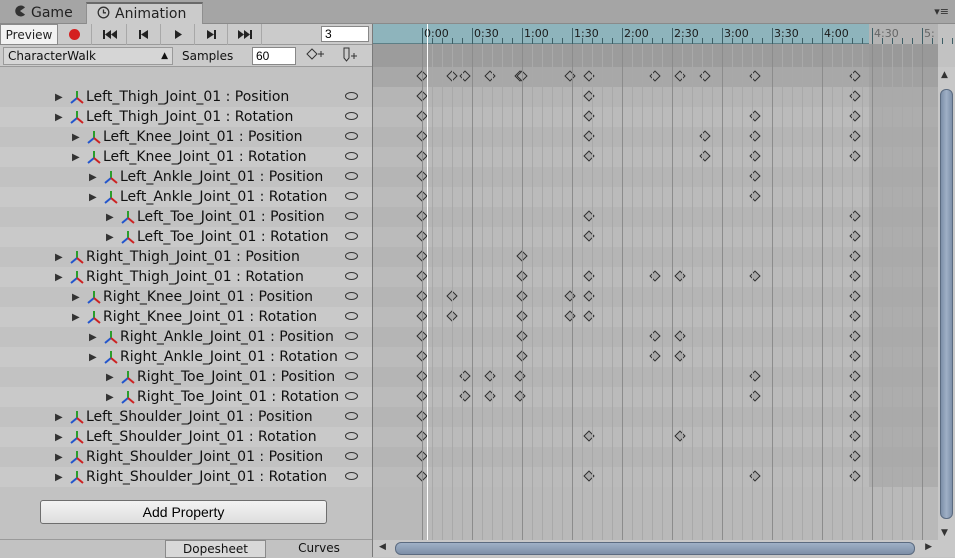 Image resolution: width=955 pixels, height=558 pixels. Describe the element at coordinates (186, 477) in the screenshot. I see `property-row: ▶ Right_Shoulder_Joint_01 : Rotation` at that location.